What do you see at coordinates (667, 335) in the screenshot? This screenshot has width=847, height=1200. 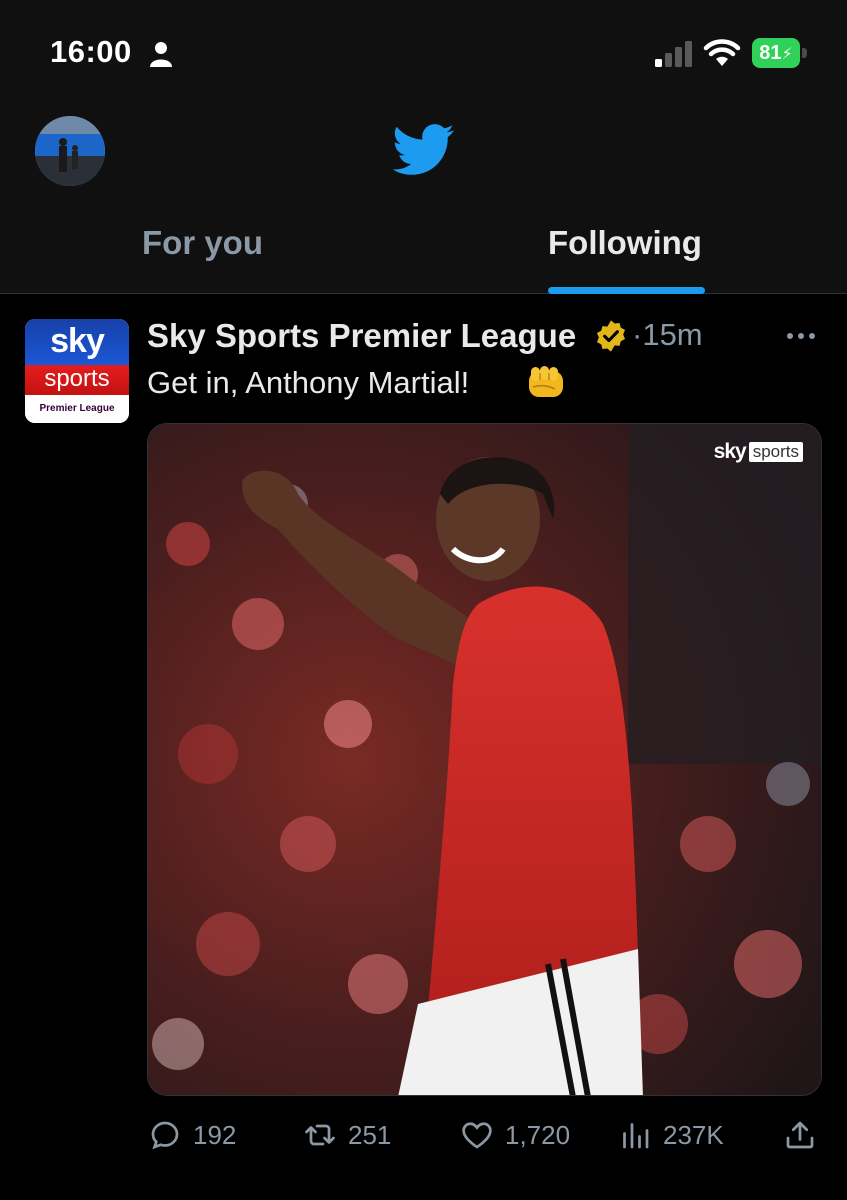 I see `tweet-timestamp: ·15m` at bounding box center [667, 335].